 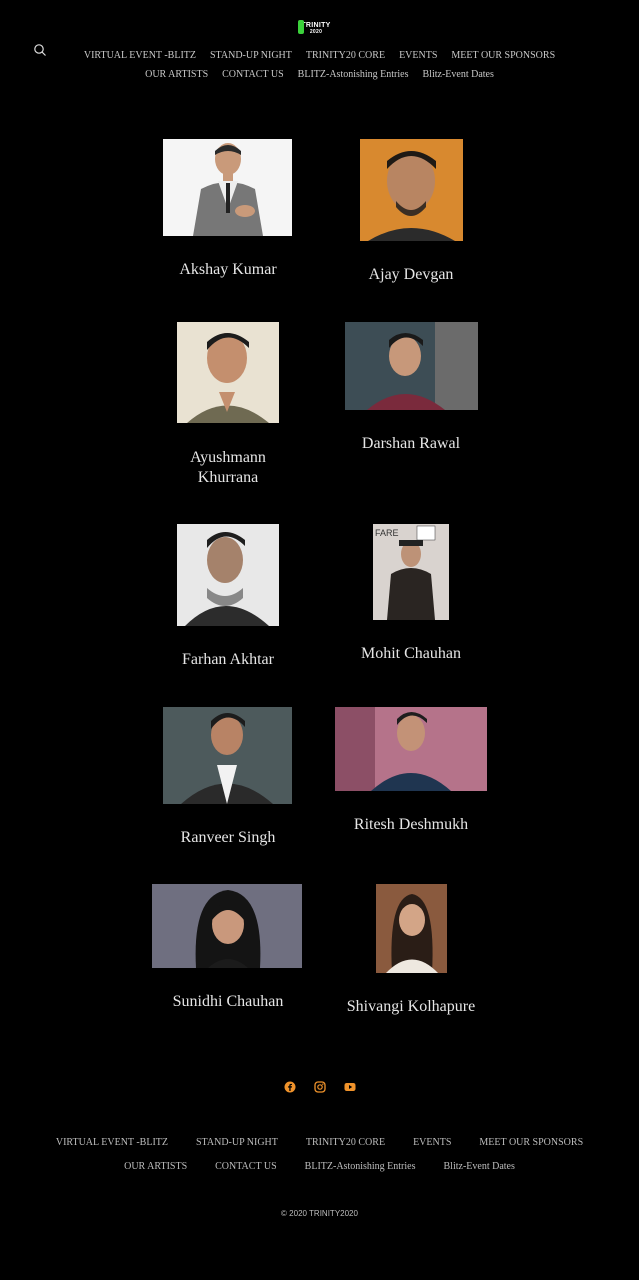 What do you see at coordinates (503, 55) in the screenshot?
I see `nav-item-meet-our-sponsors: MEET OUR SPONSORS` at bounding box center [503, 55].